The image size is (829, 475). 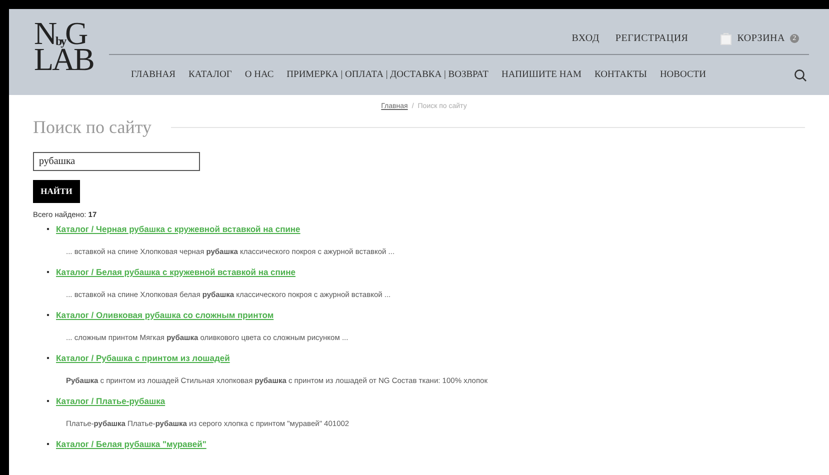 What do you see at coordinates (153, 75) in the screenshot?
I see `nav-link: ГЛАВНАЯ` at bounding box center [153, 75].